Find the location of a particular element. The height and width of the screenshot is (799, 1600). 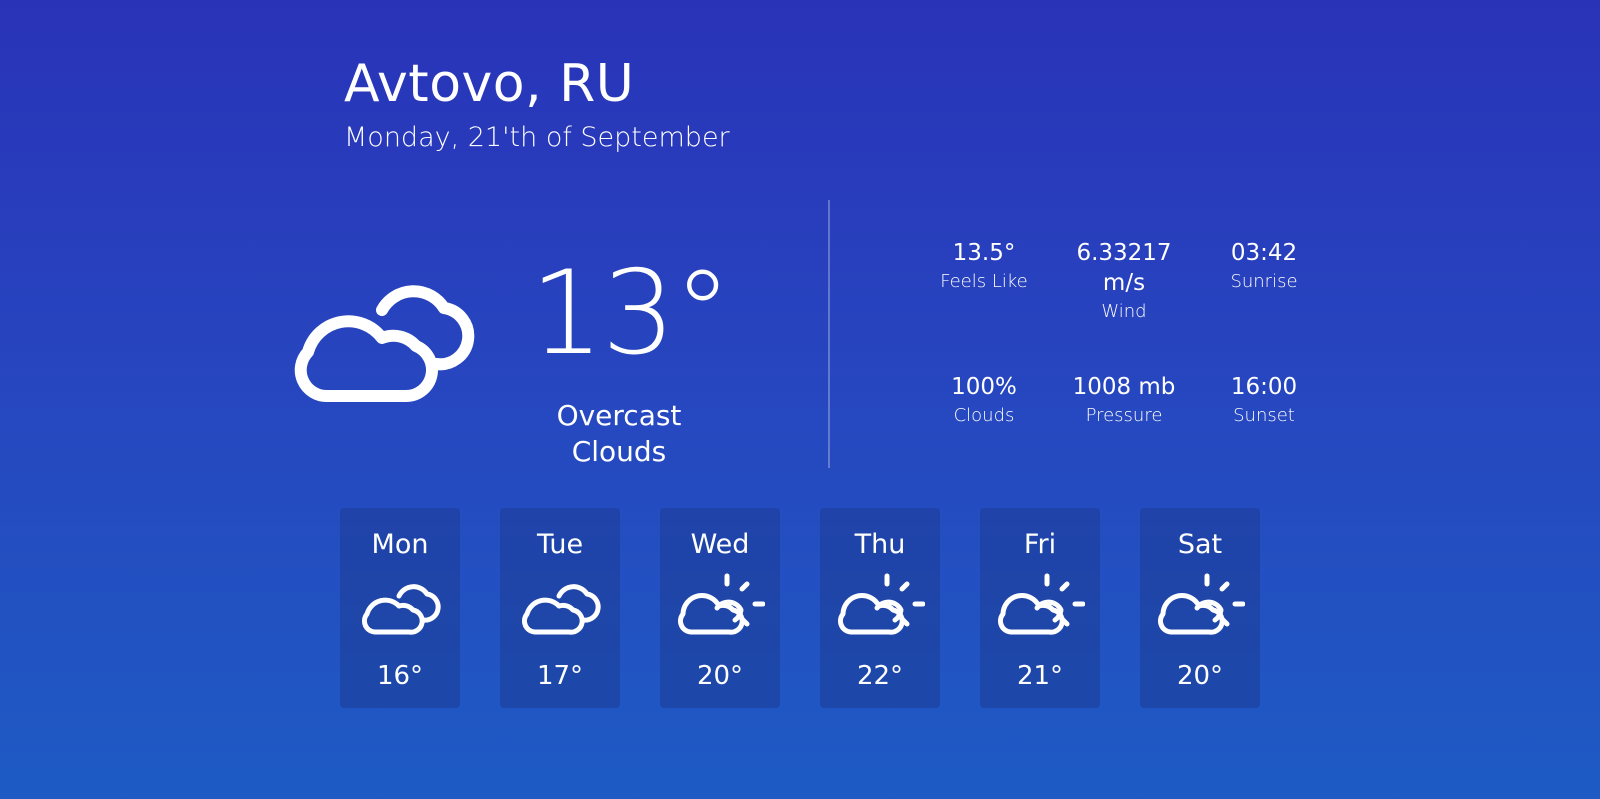

stat-sunrise: 03:42 Sunrise is located at coordinates (1264, 266).